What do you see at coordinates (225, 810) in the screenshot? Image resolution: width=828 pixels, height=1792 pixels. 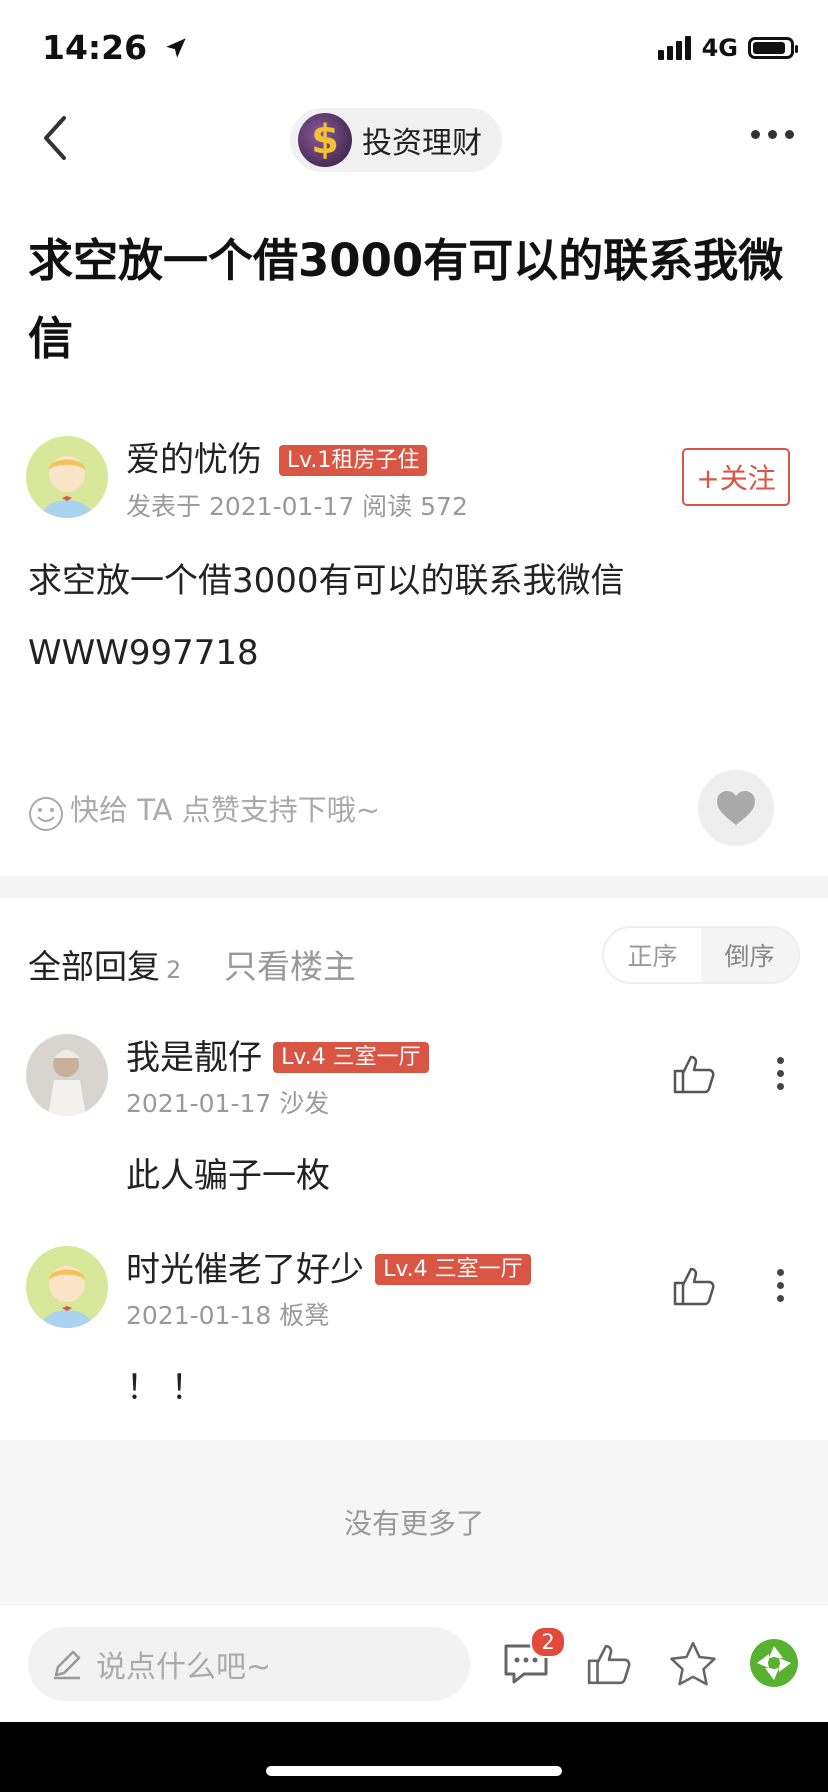 I see `like-hint-text: 快给 TA 点赞支持下哦~` at bounding box center [225, 810].